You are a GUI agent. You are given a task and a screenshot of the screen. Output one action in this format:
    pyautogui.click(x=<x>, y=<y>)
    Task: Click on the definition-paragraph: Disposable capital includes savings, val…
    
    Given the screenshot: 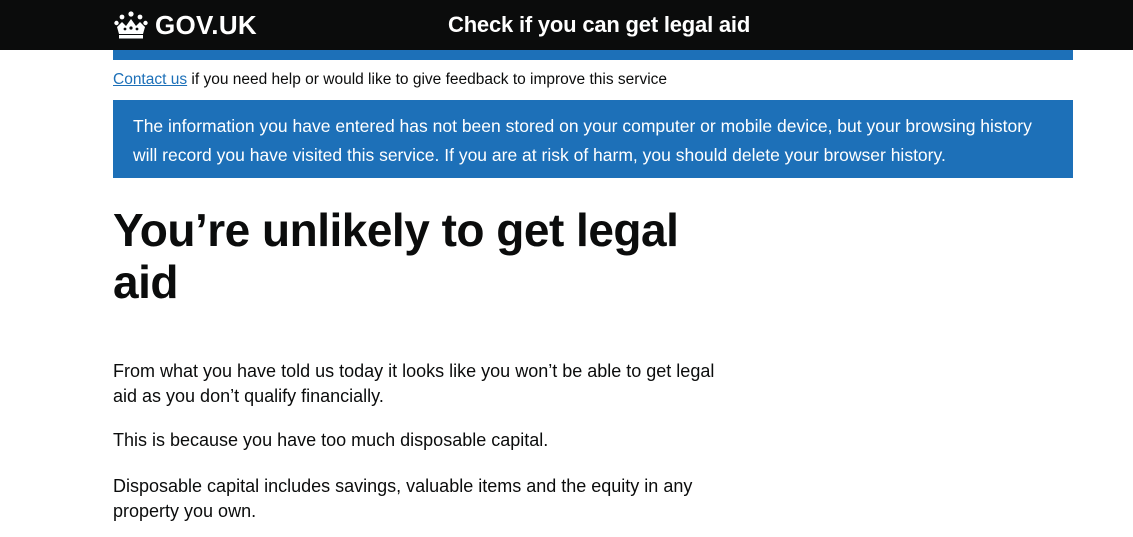 What is the action you would take?
    pyautogui.click(x=403, y=498)
    